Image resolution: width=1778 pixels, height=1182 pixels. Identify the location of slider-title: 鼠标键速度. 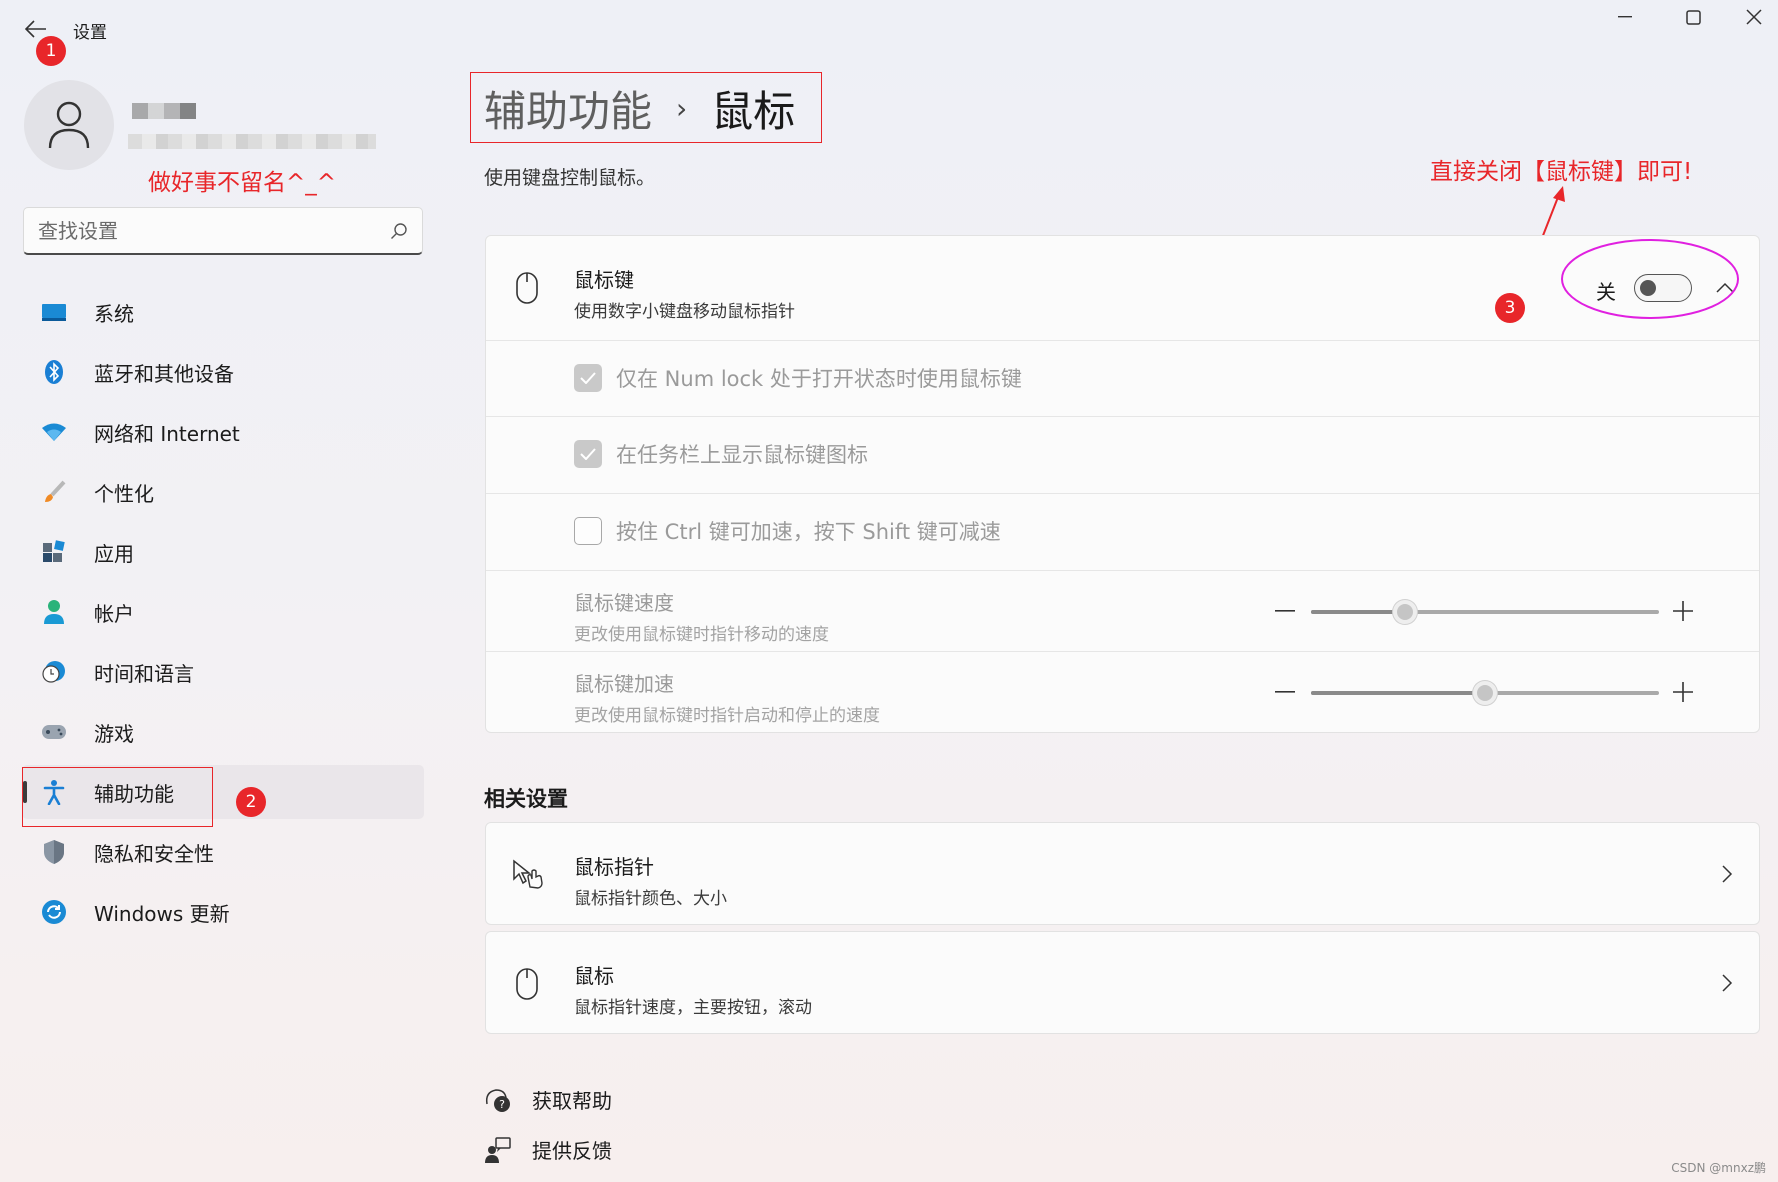
(624, 603).